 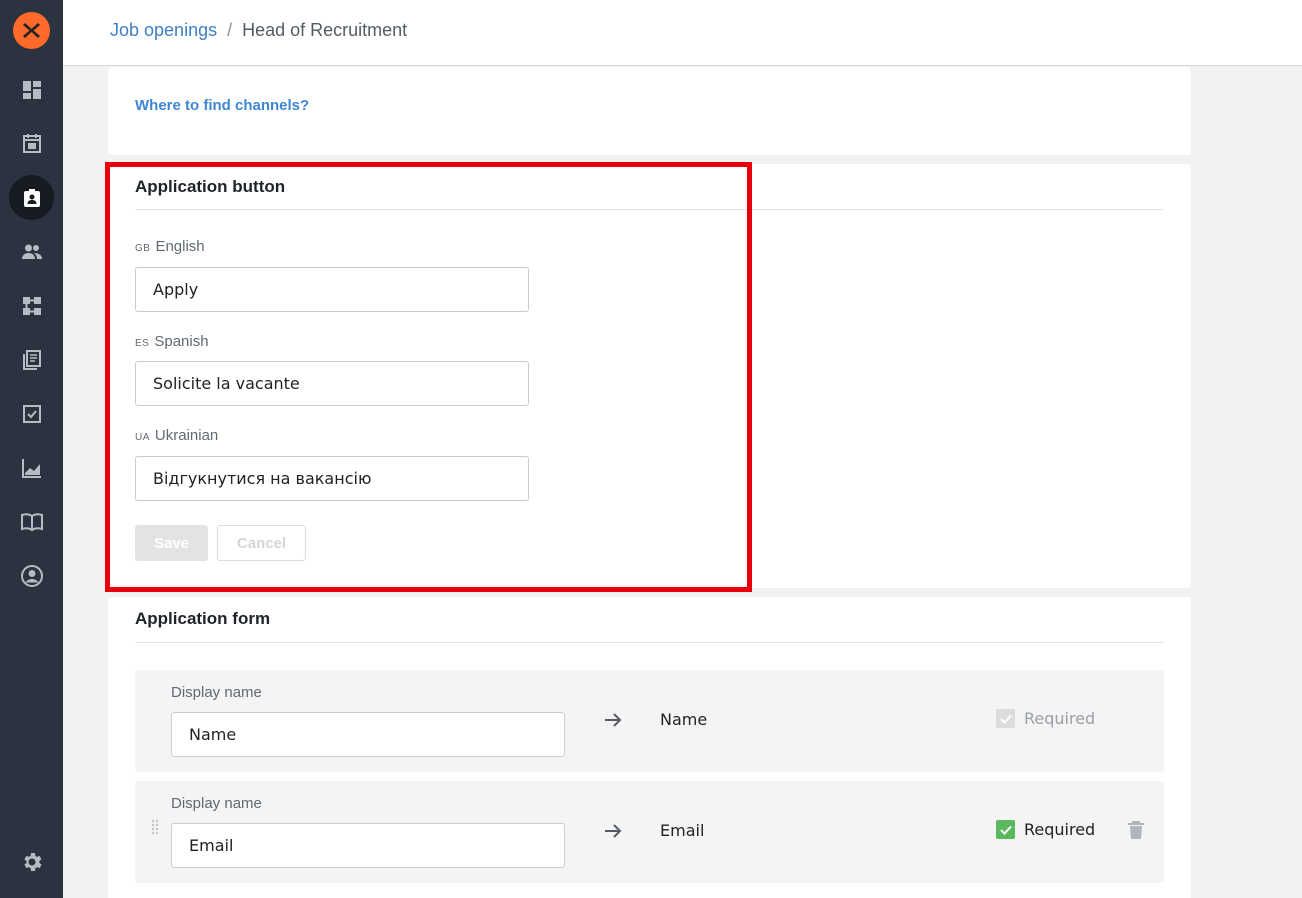 I want to click on library-icon, so click(x=31, y=359).